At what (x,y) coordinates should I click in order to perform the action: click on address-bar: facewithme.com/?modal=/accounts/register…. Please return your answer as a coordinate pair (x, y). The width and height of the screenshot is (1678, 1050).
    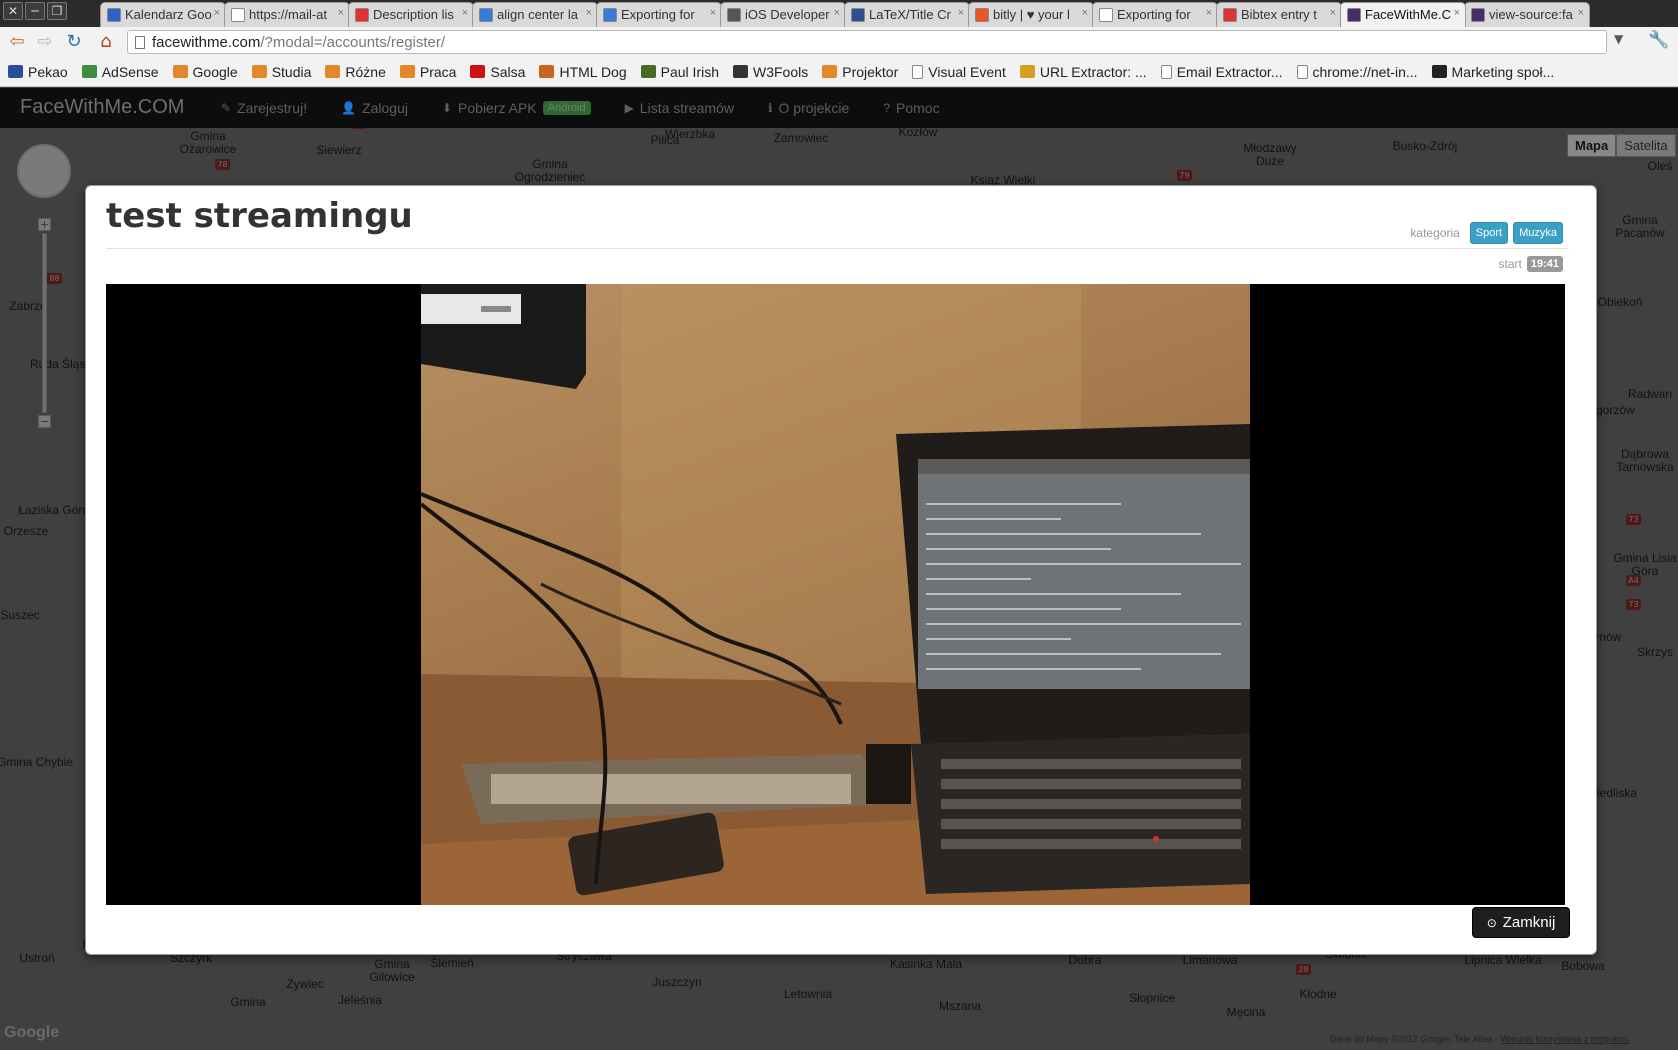
    Looking at the image, I should click on (867, 42).